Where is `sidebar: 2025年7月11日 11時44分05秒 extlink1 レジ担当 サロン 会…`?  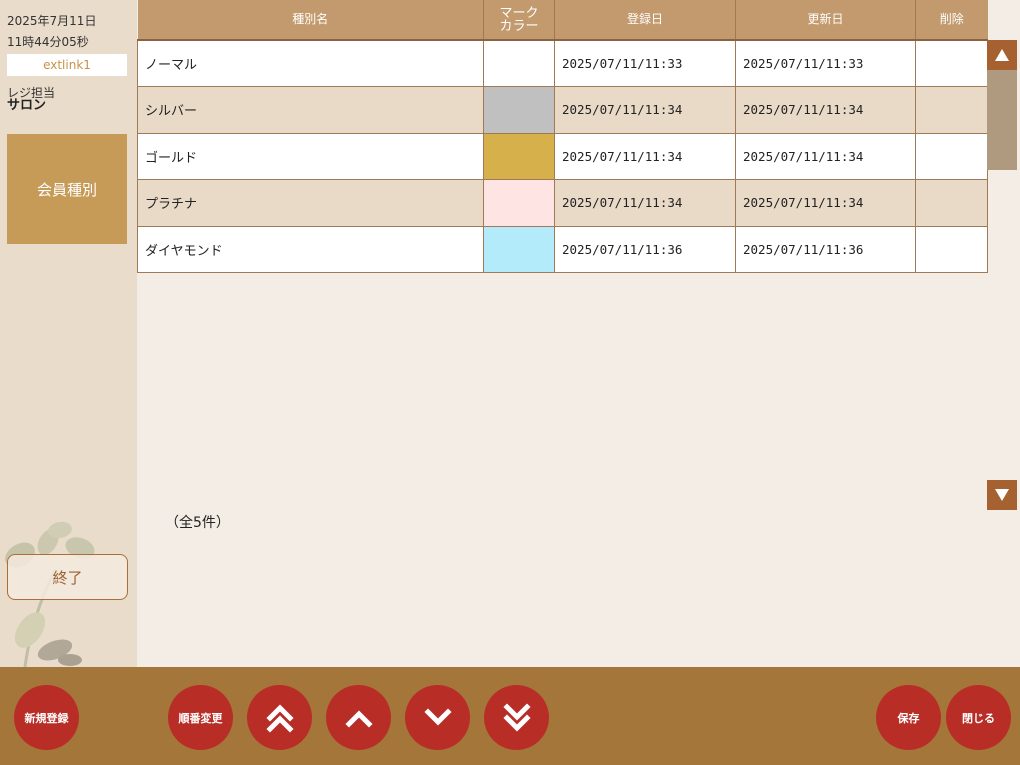
sidebar: 2025年7月11日 11時44分05秒 extlink1 レジ担当 サロン 会… is located at coordinates (68, 333).